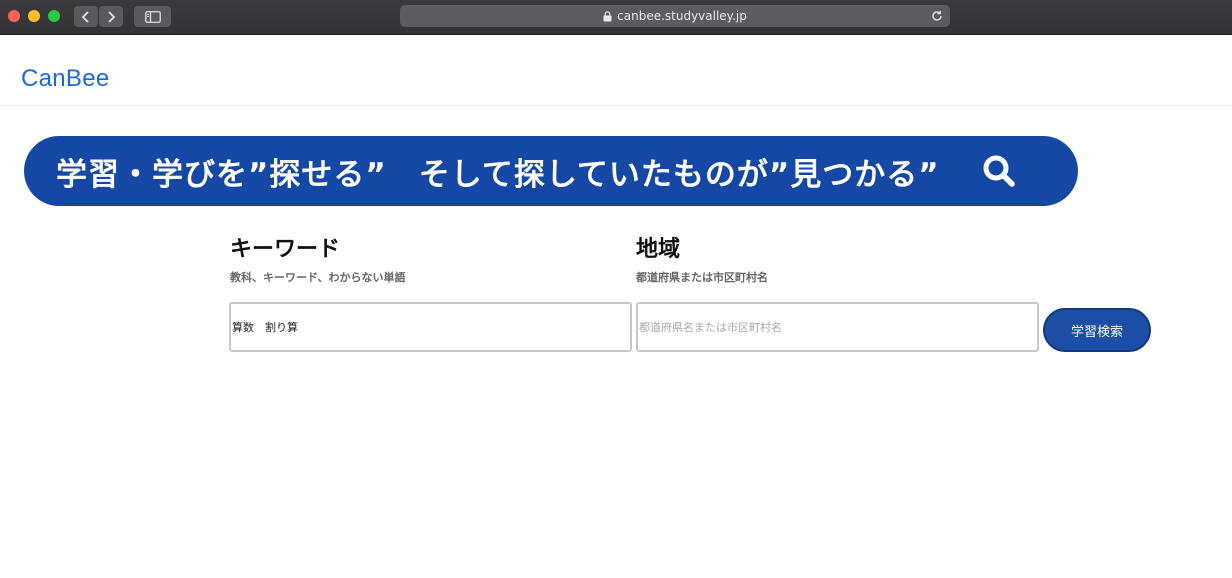 The width and height of the screenshot is (1232, 578). Describe the element at coordinates (65, 79) in the screenshot. I see `site-logo: CanBee` at that location.